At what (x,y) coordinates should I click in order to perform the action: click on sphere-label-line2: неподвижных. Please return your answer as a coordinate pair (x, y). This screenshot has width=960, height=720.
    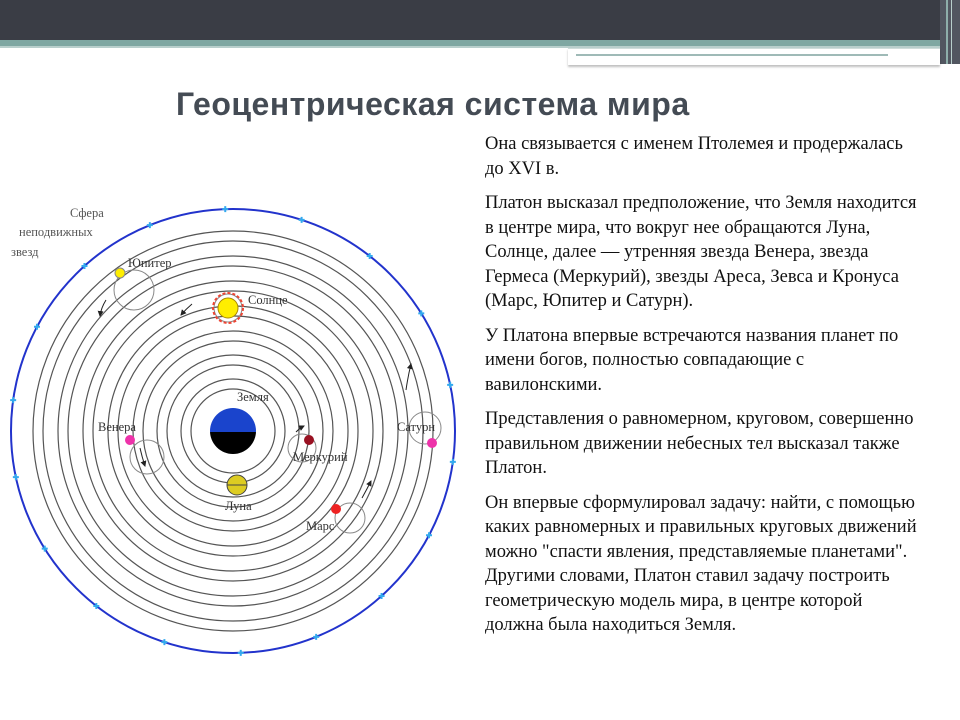
    Looking at the image, I should click on (56, 232).